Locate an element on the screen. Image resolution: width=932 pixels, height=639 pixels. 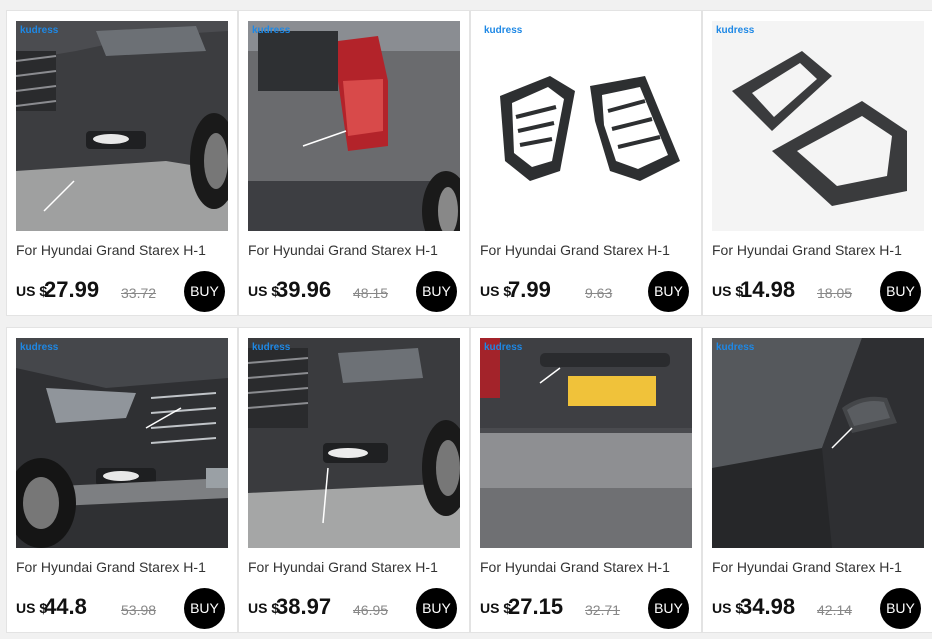
product-price: 34.98 is located at coordinates (768, 606).